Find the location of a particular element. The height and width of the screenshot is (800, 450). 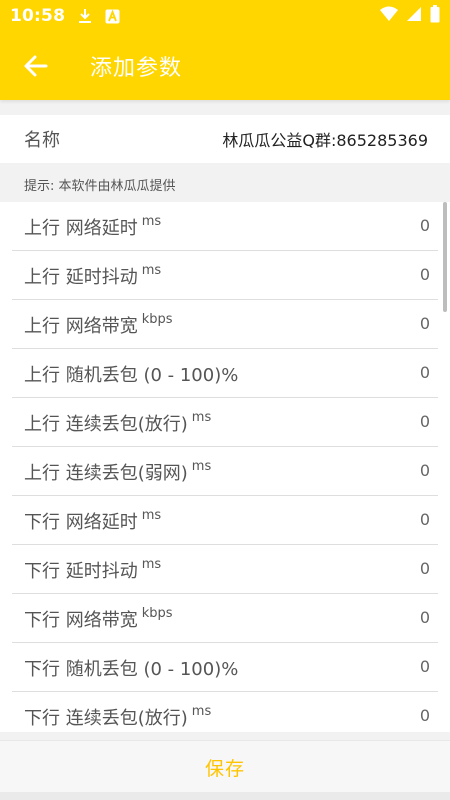

param-row: 上行 延时抖动 ms 0 is located at coordinates (225, 275).